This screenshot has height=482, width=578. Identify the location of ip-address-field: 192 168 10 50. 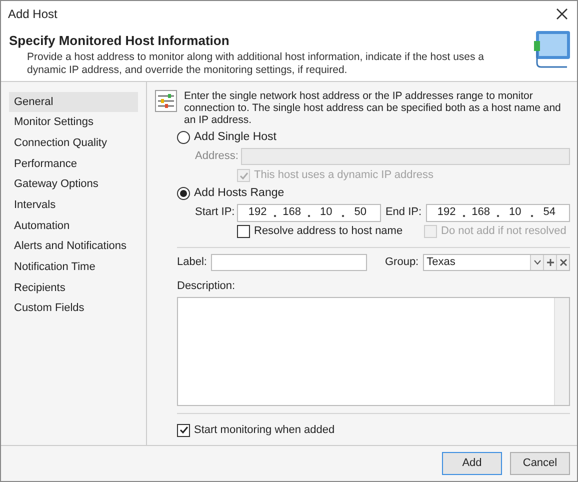
(309, 213).